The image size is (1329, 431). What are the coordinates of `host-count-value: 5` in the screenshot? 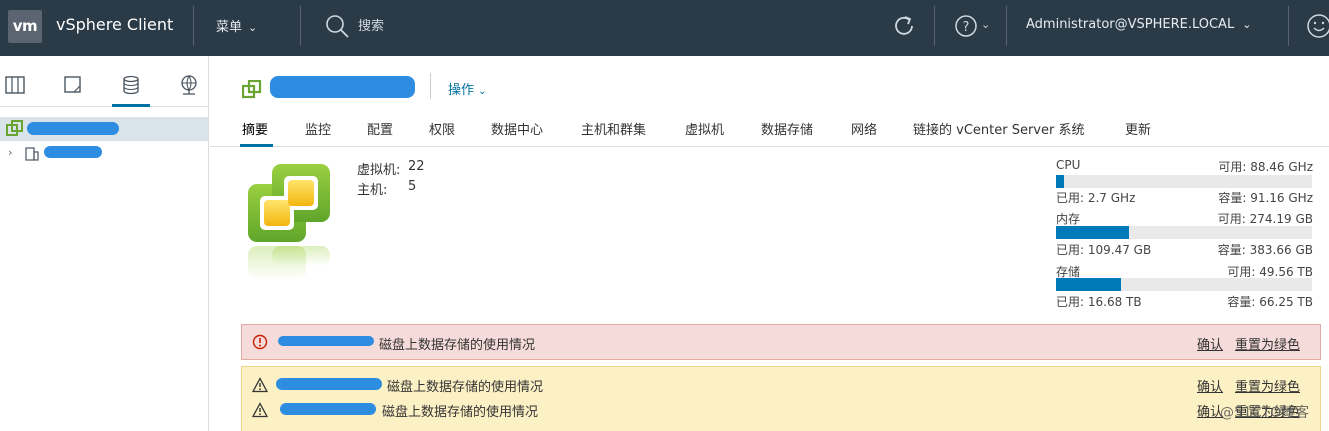 It's located at (412, 186).